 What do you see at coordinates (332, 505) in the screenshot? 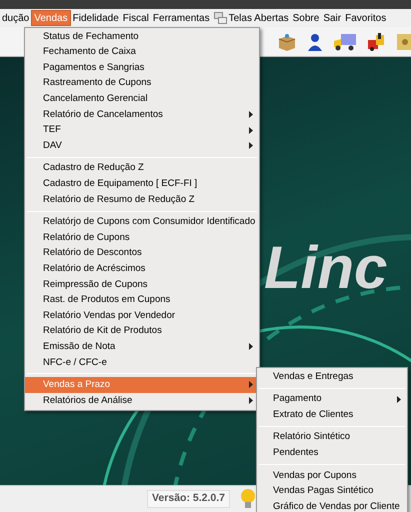
I see `menu-item: Gráfico de Vendas por Cliente` at bounding box center [332, 505].